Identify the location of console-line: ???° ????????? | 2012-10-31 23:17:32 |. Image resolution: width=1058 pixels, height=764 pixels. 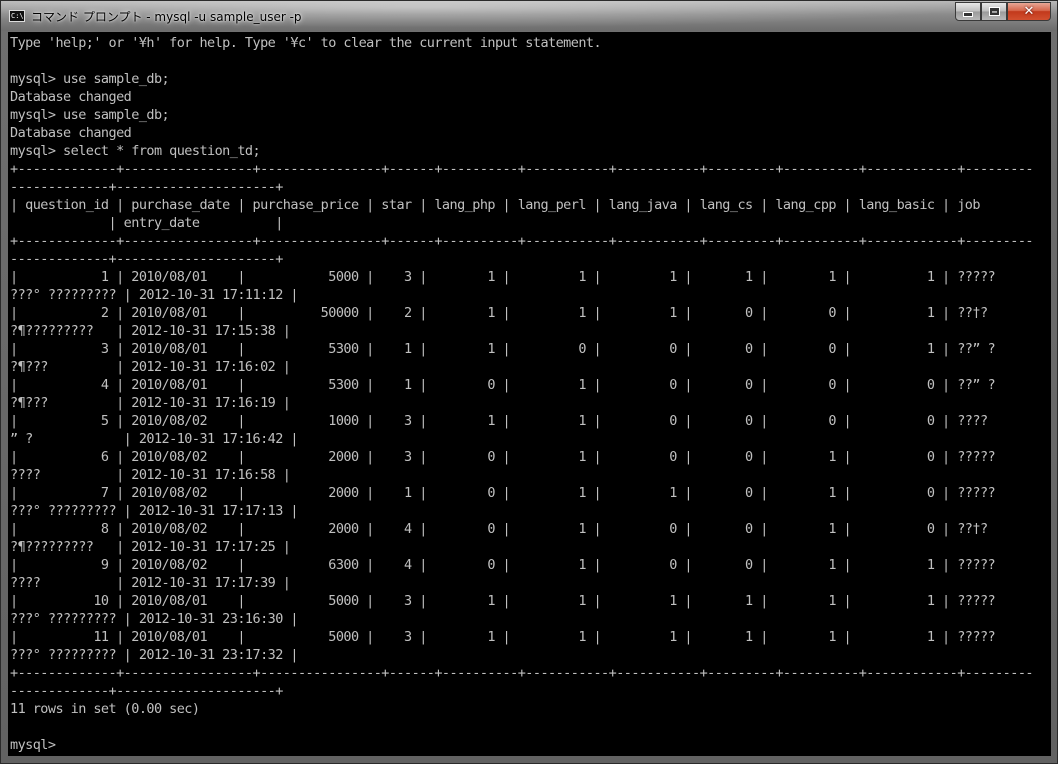
(154, 655).